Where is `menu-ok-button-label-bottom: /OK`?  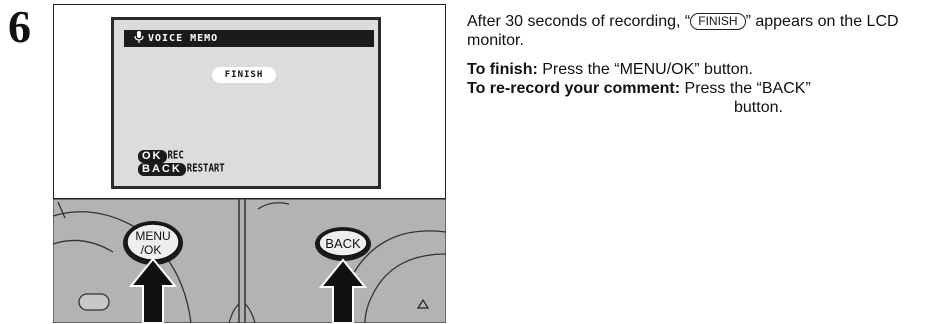 menu-ok-button-label-bottom: /OK is located at coordinates (151, 250).